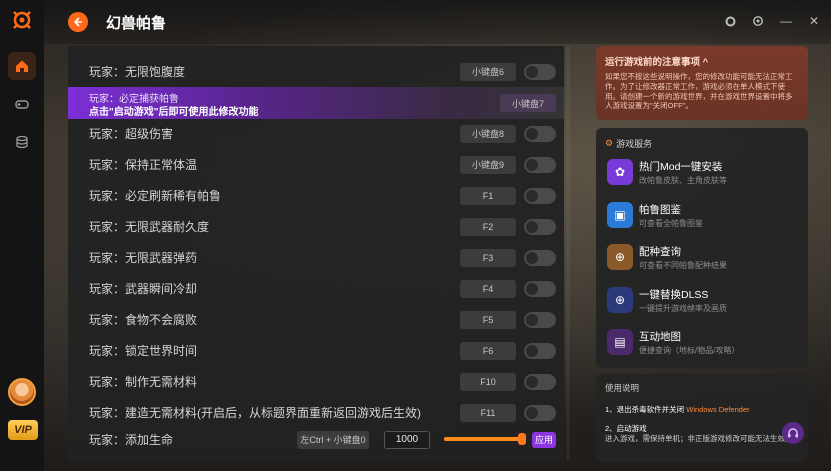 Image resolution: width=831 pixels, height=471 pixels. Describe the element at coordinates (488, 319) in the screenshot. I see `hotkey-button: F5` at that location.